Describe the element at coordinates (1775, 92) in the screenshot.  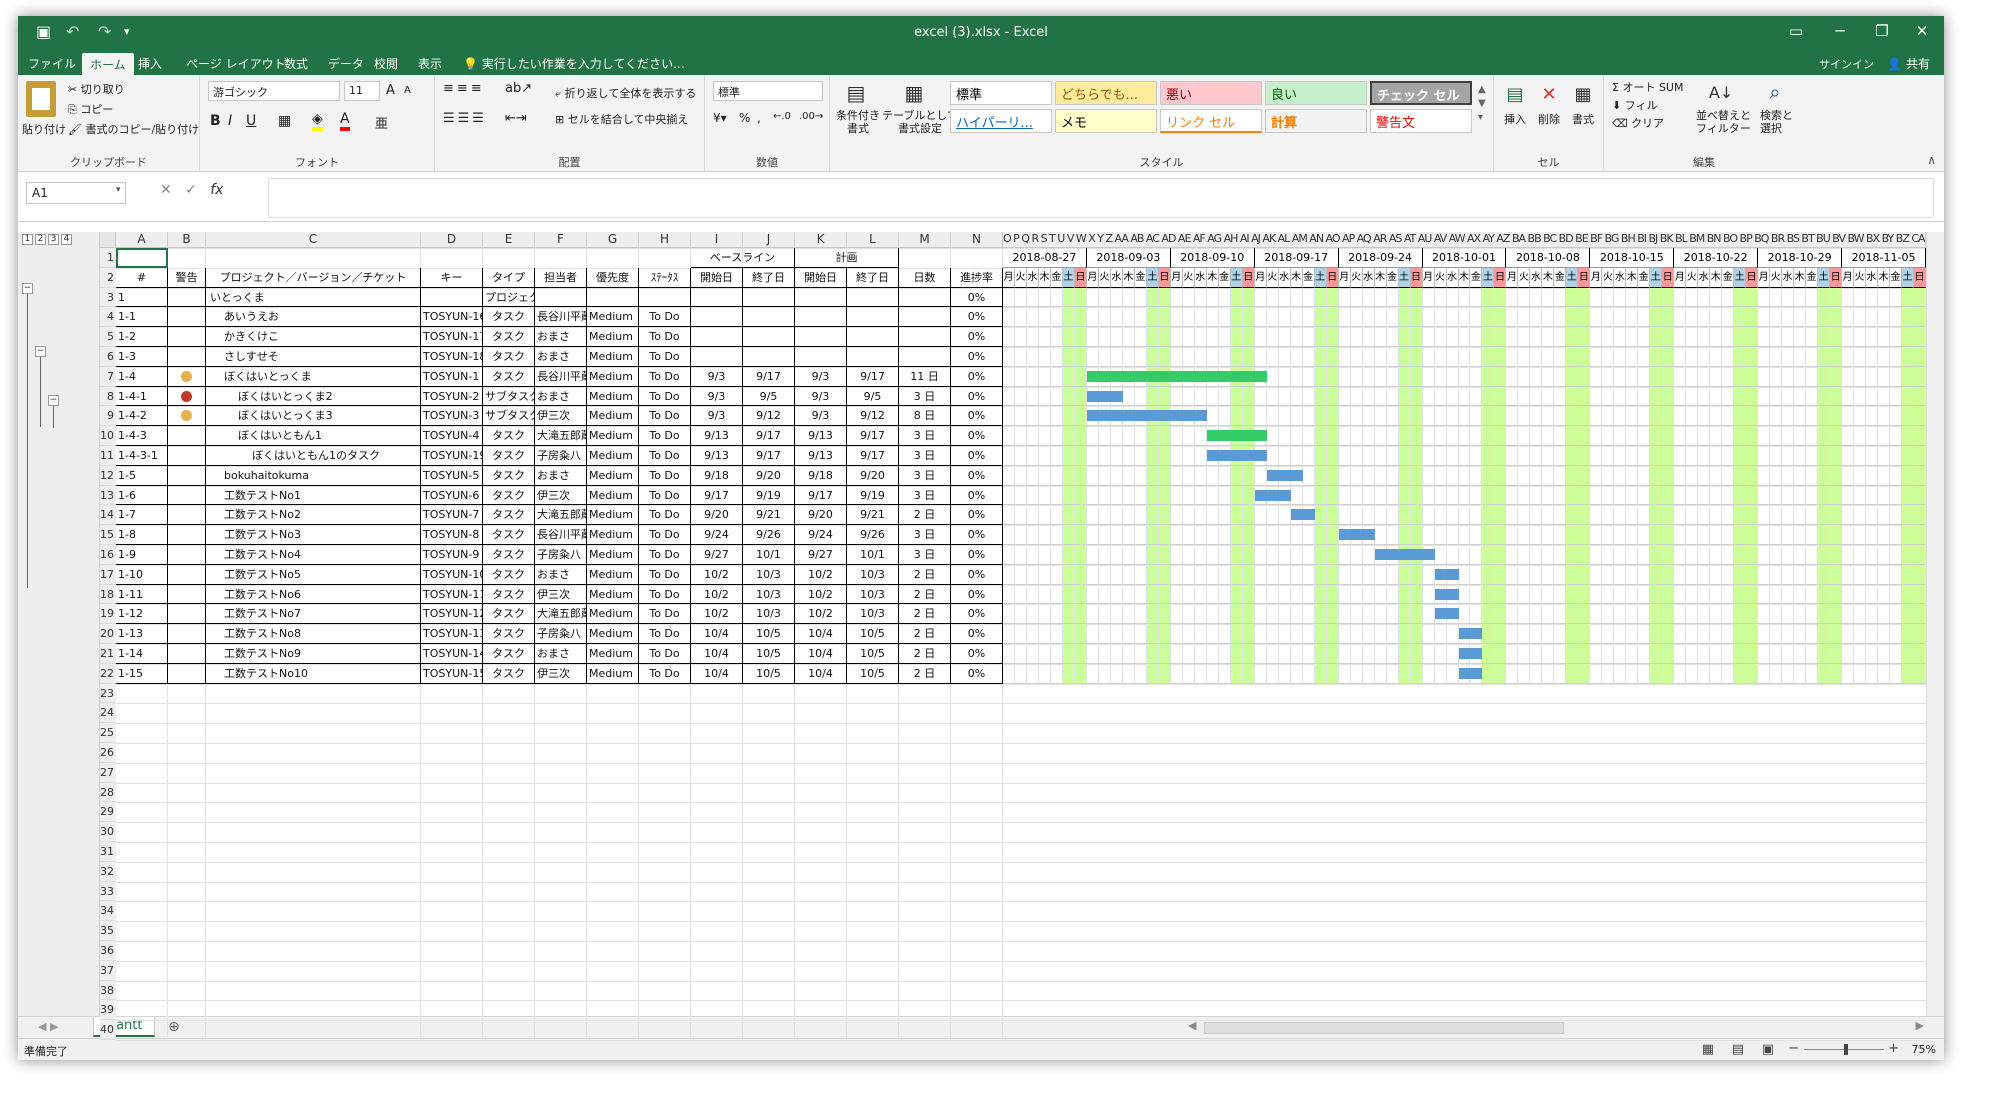
I see `search-icon: ⌕` at that location.